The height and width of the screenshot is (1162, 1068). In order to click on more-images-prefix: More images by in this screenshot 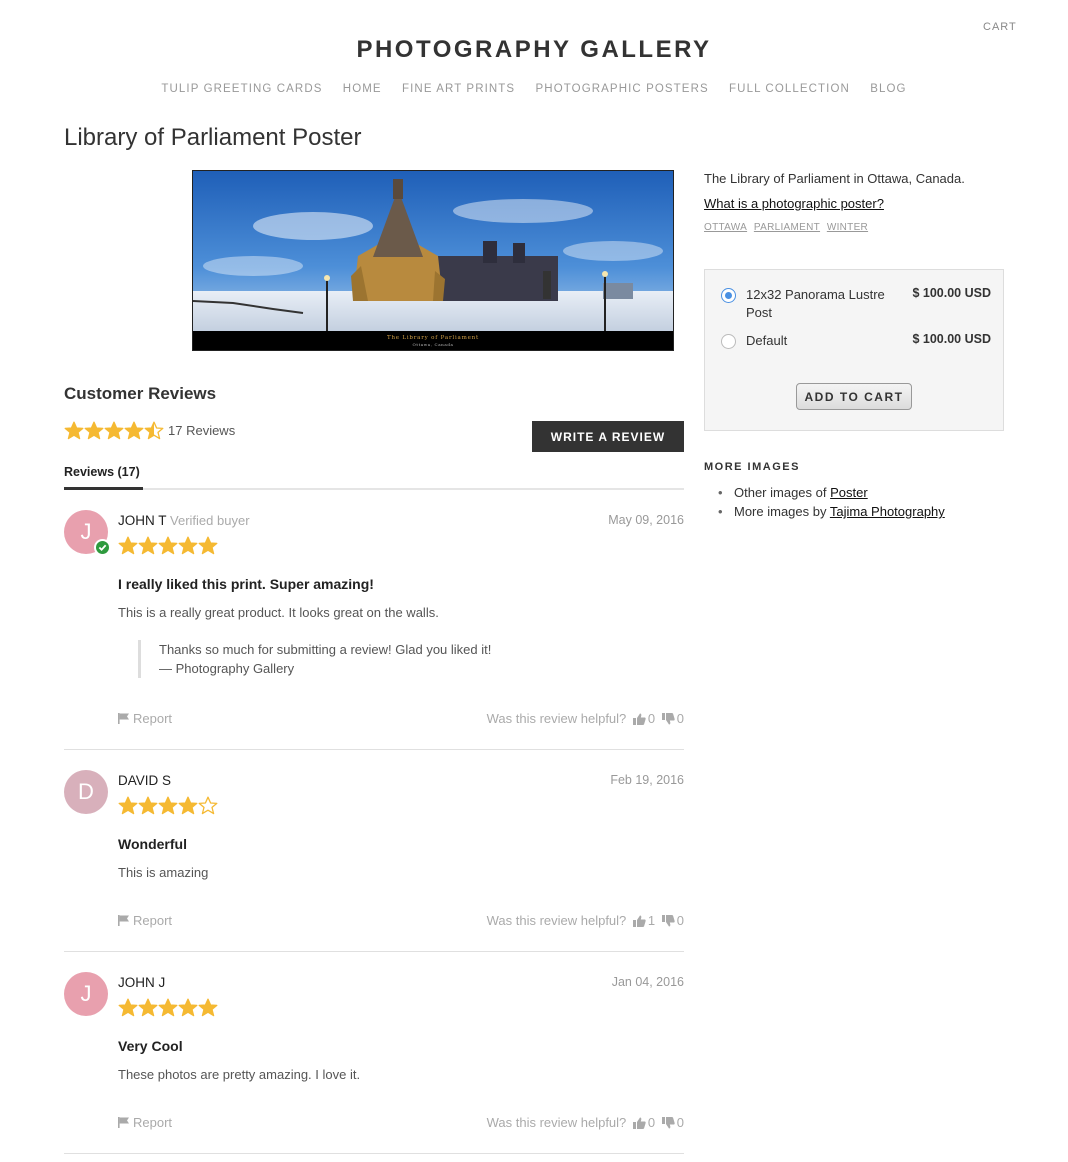, I will do `click(780, 511)`.